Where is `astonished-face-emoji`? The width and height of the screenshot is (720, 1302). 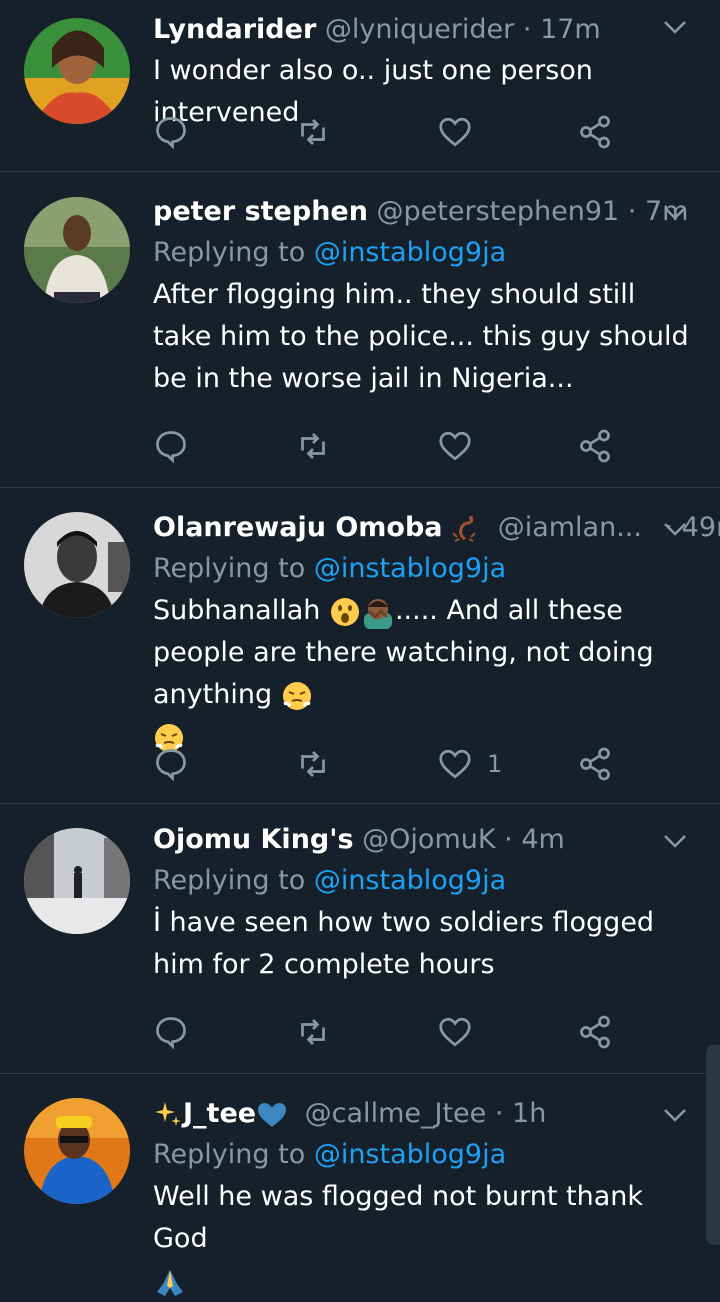
astonished-face-emoji is located at coordinates (344, 611).